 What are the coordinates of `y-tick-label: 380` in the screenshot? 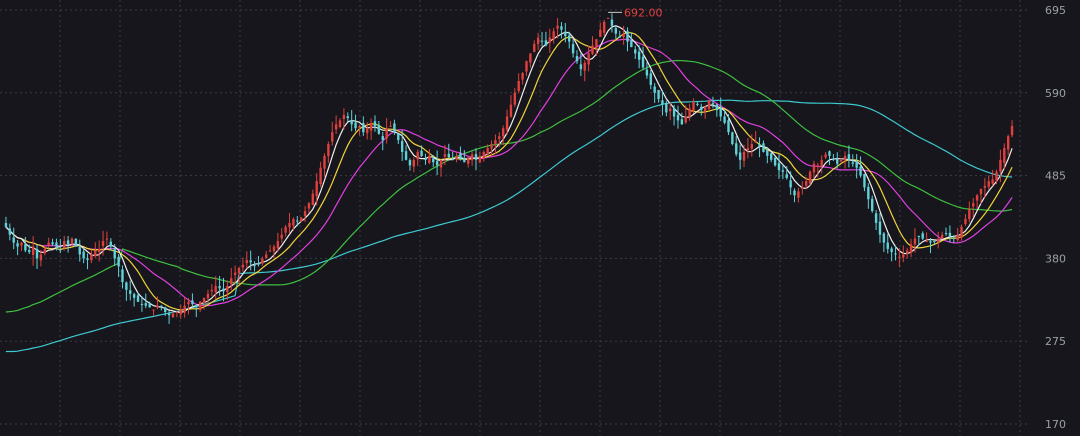 It's located at (1055, 258).